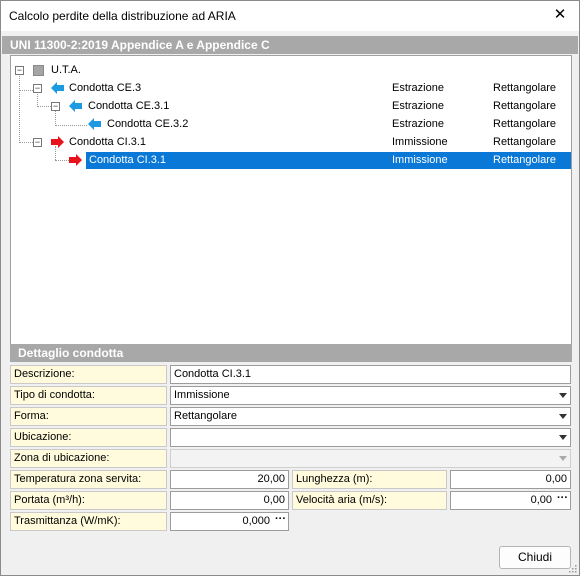  Describe the element at coordinates (291, 353) in the screenshot. I see `detail-header: Dettaglio condotta` at that location.